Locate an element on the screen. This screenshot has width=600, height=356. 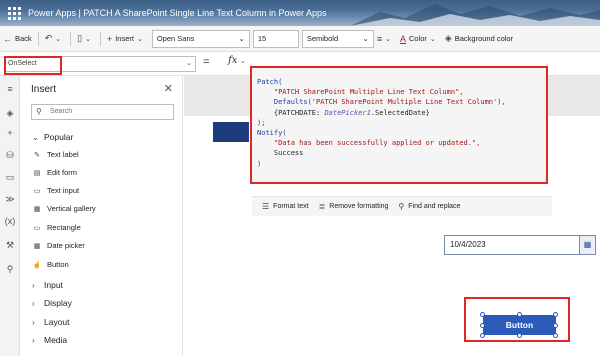
undo-button: ↶ ⌄ is located at coordinates (54, 39).